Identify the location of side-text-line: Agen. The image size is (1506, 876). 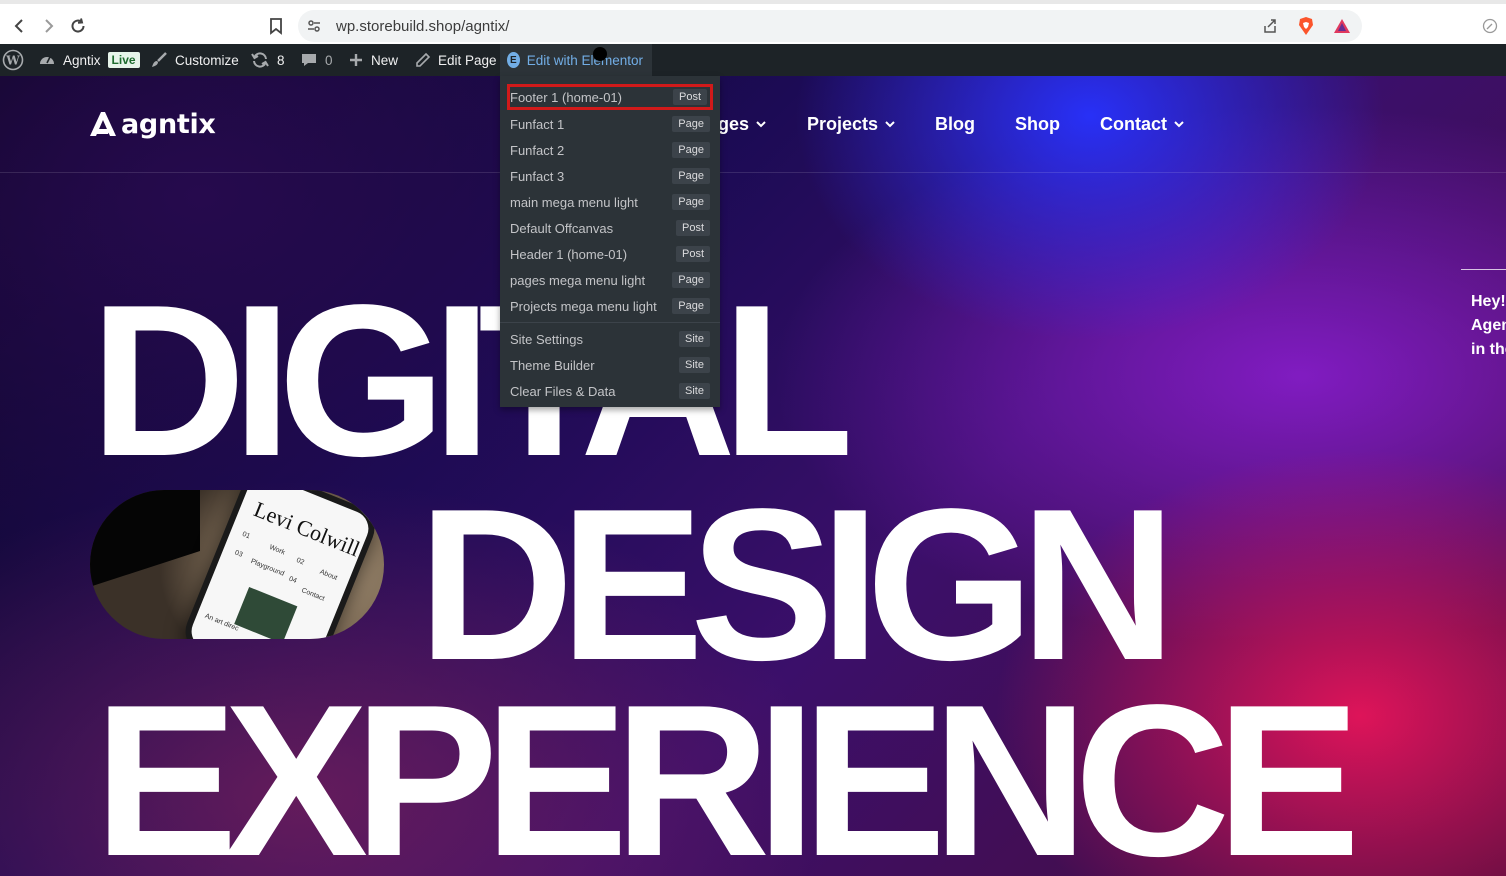
(1488, 325).